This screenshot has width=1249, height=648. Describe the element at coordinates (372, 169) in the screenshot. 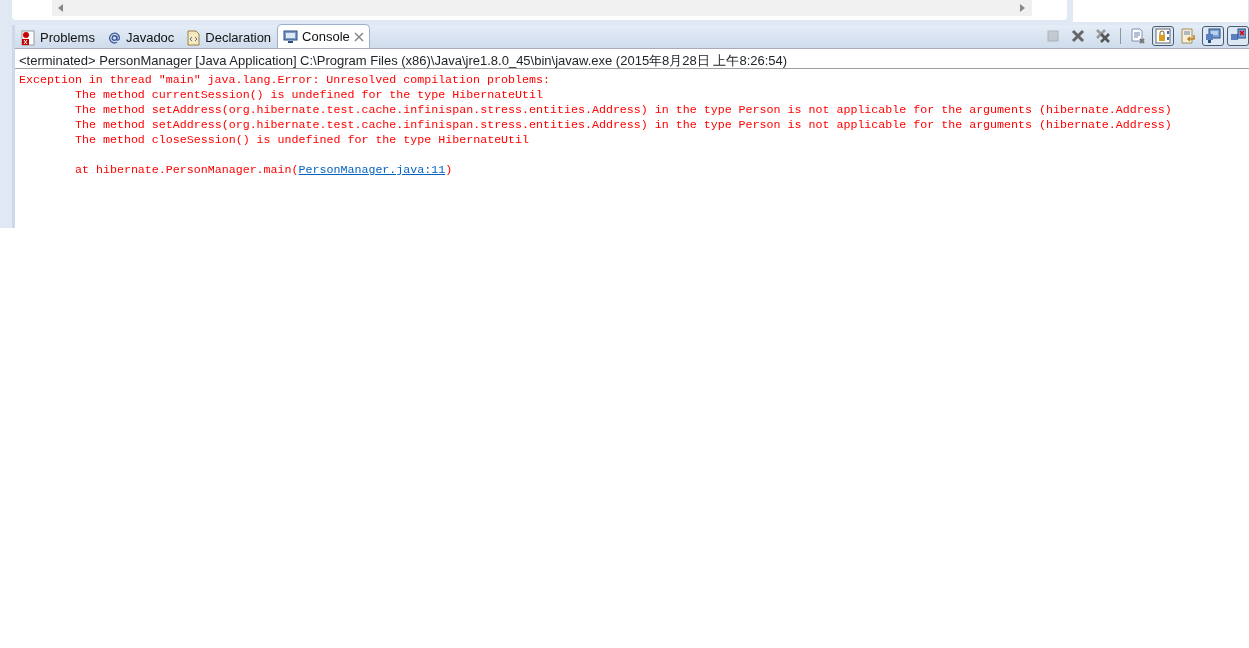

I see `source-link: PersonManager.java:11` at that location.